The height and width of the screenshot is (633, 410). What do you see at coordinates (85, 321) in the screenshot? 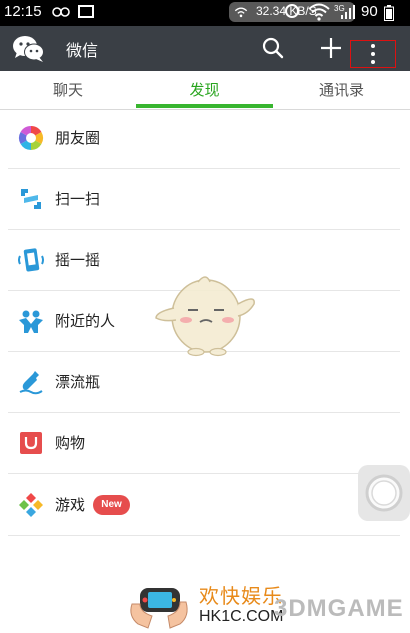
I see `list-item-label: 附近的人` at bounding box center [85, 321].